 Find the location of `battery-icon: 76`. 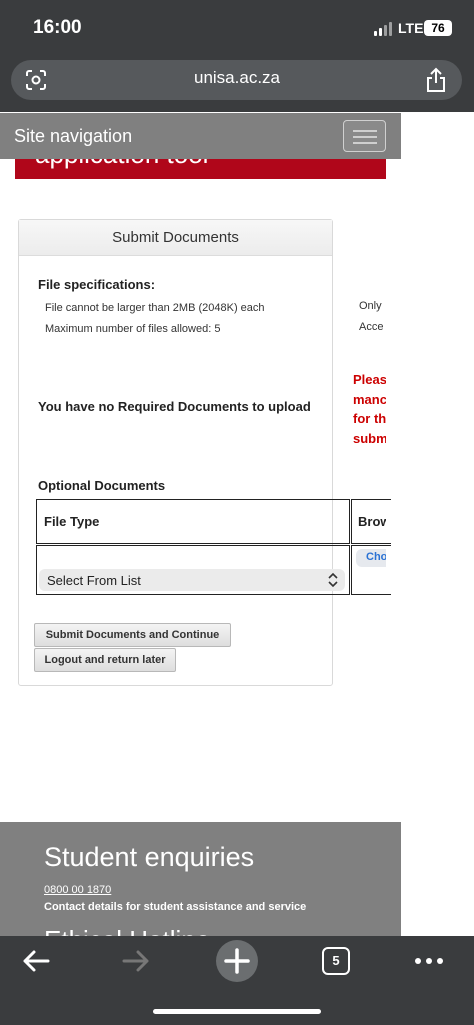

battery-icon: 76 is located at coordinates (438, 28).